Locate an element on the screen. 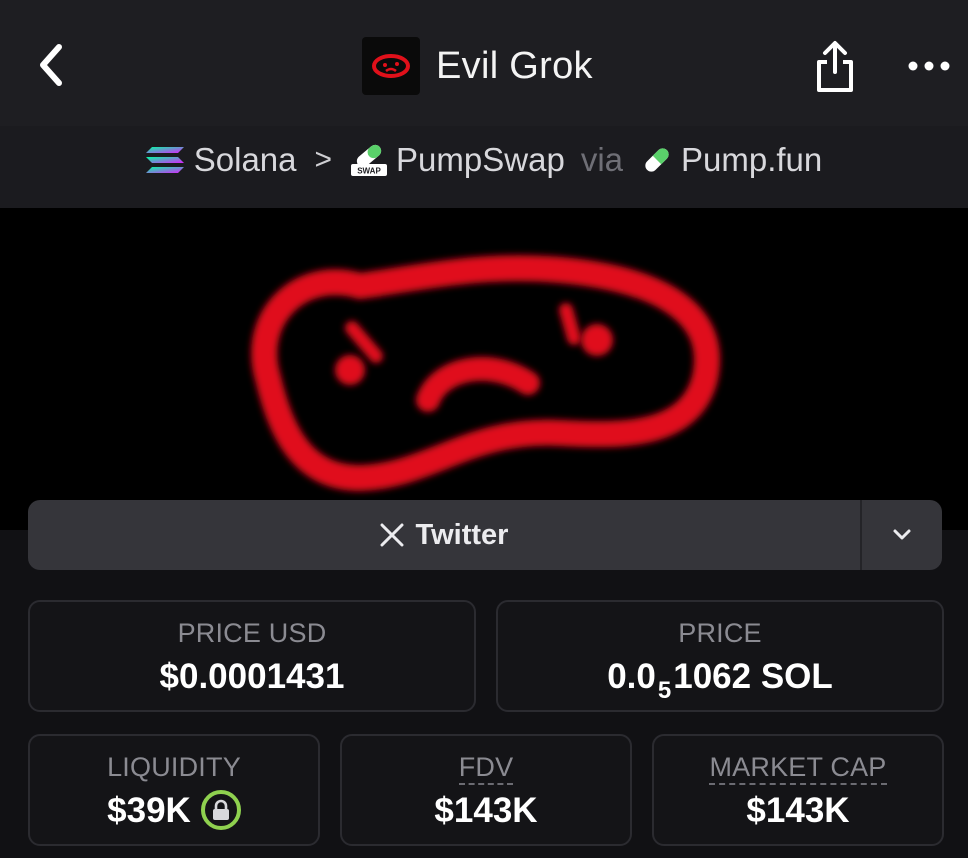  social-dropdown-button is located at coordinates (901, 535).